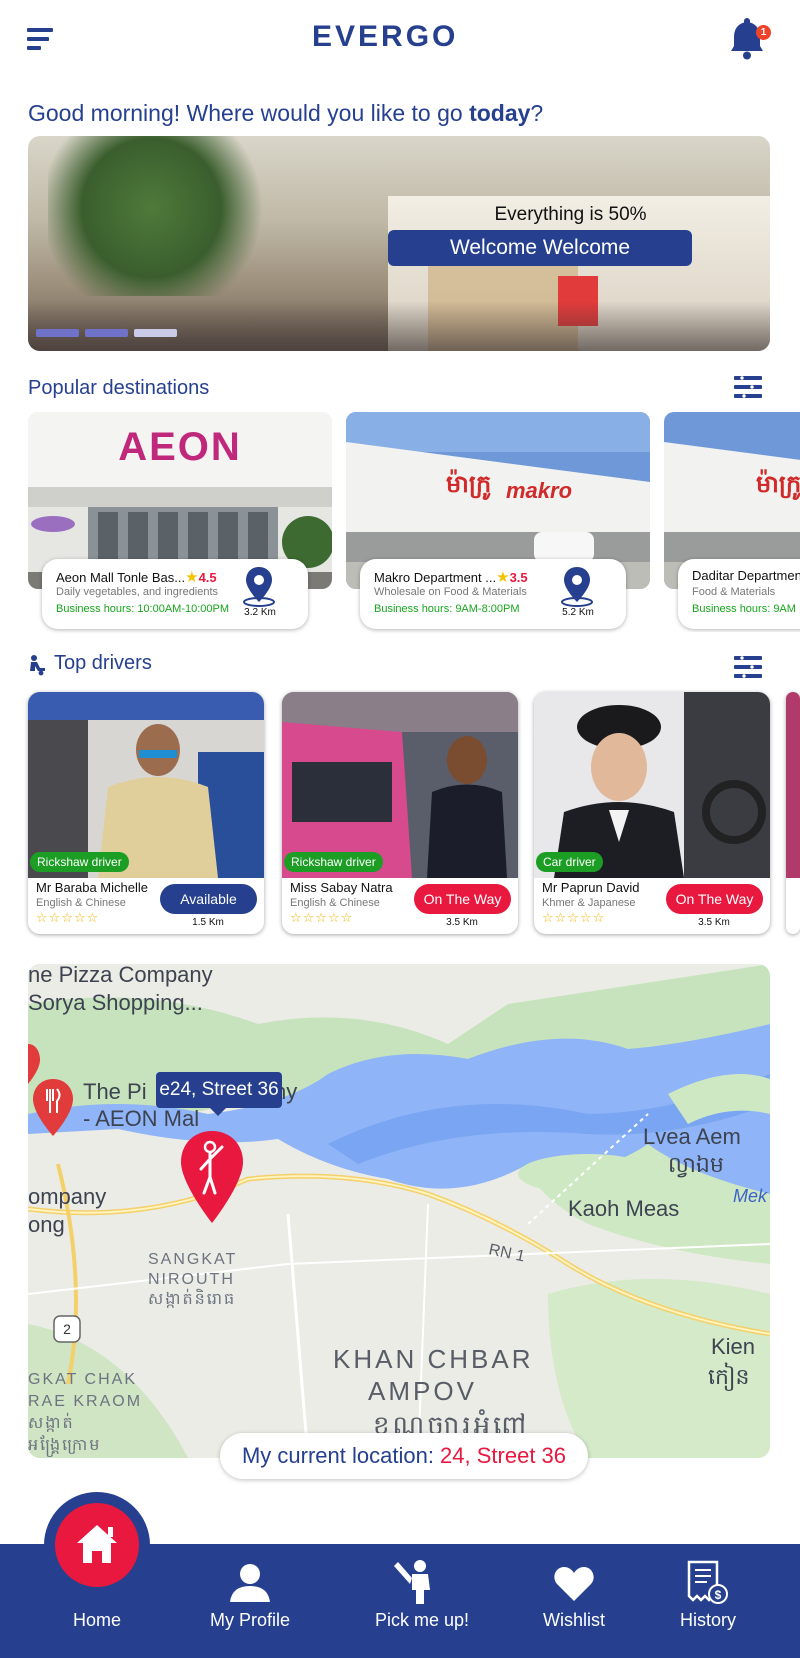  What do you see at coordinates (385, 36) in the screenshot?
I see `app-logo: EVERGO` at bounding box center [385, 36].